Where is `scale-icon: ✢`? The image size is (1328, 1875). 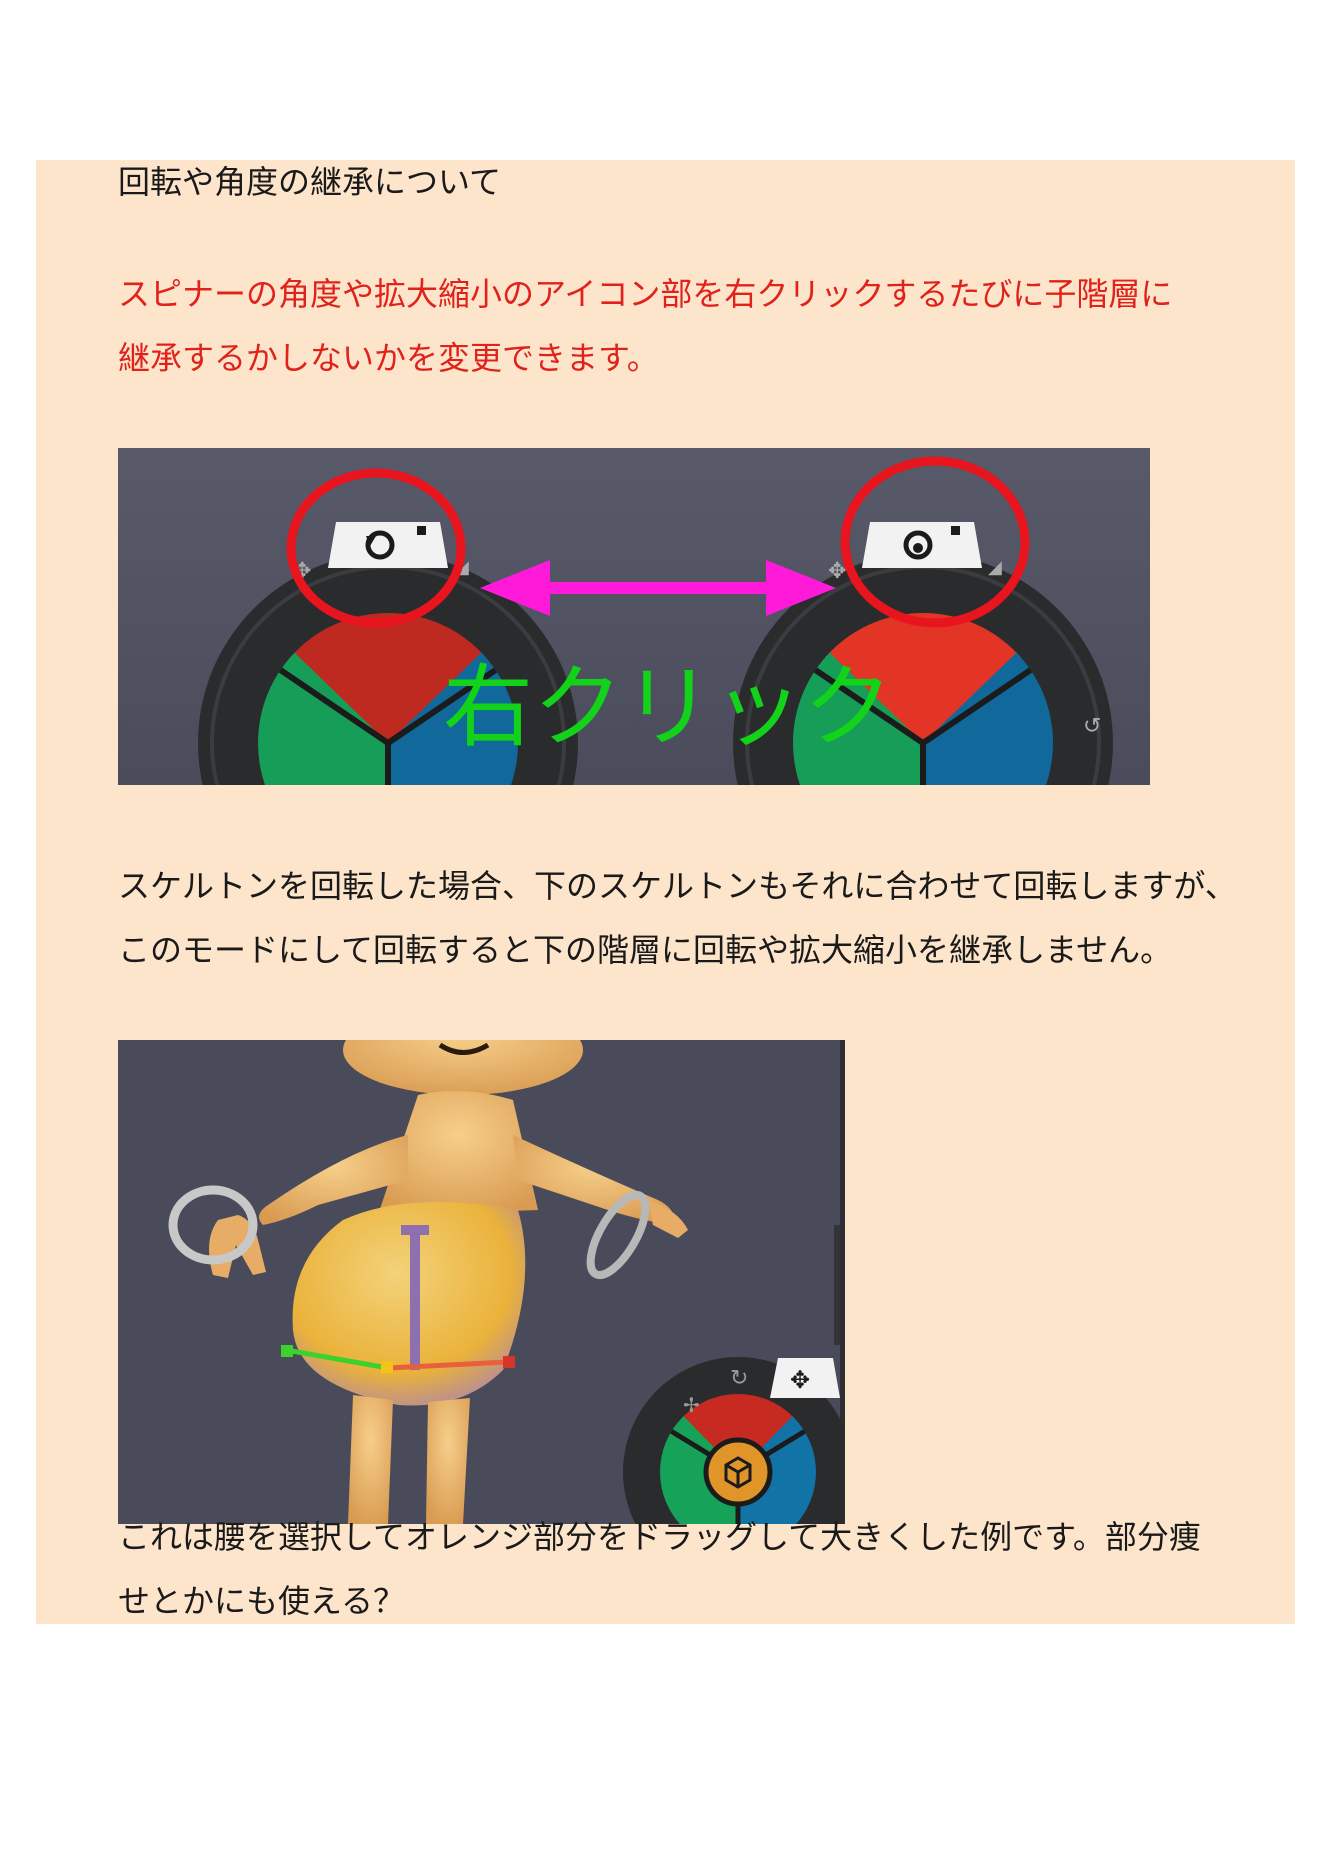 scale-icon: ✢ is located at coordinates (691, 1405).